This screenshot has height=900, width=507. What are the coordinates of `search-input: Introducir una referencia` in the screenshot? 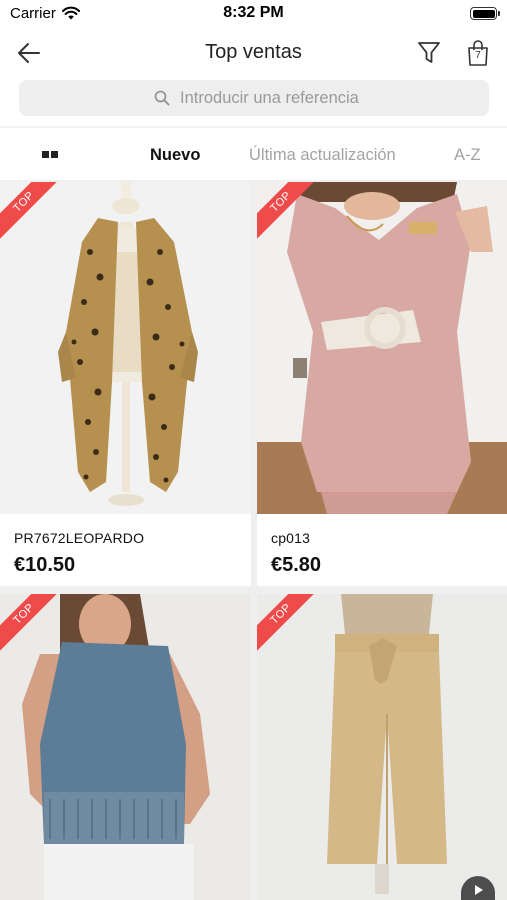 It's located at (254, 98).